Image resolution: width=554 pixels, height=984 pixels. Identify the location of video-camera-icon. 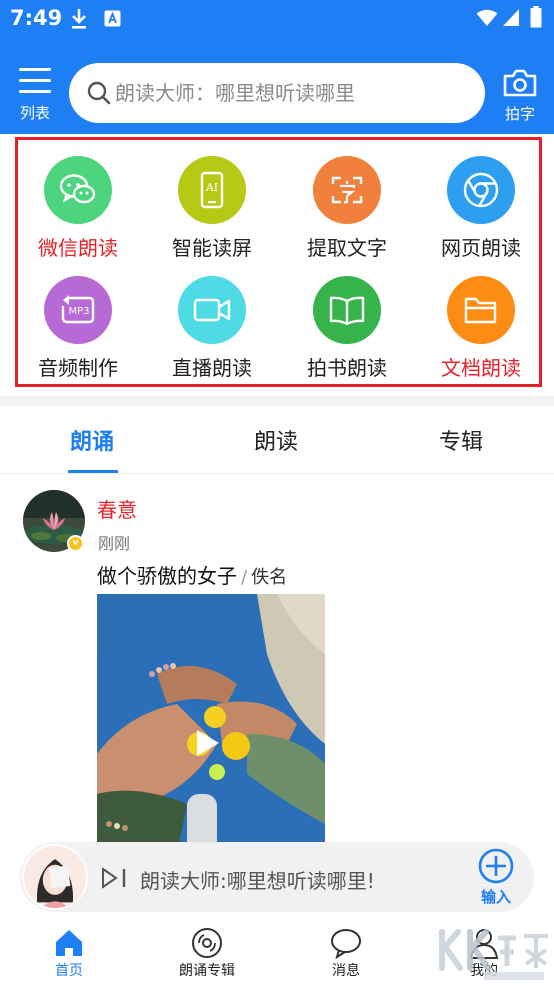
(212, 310).